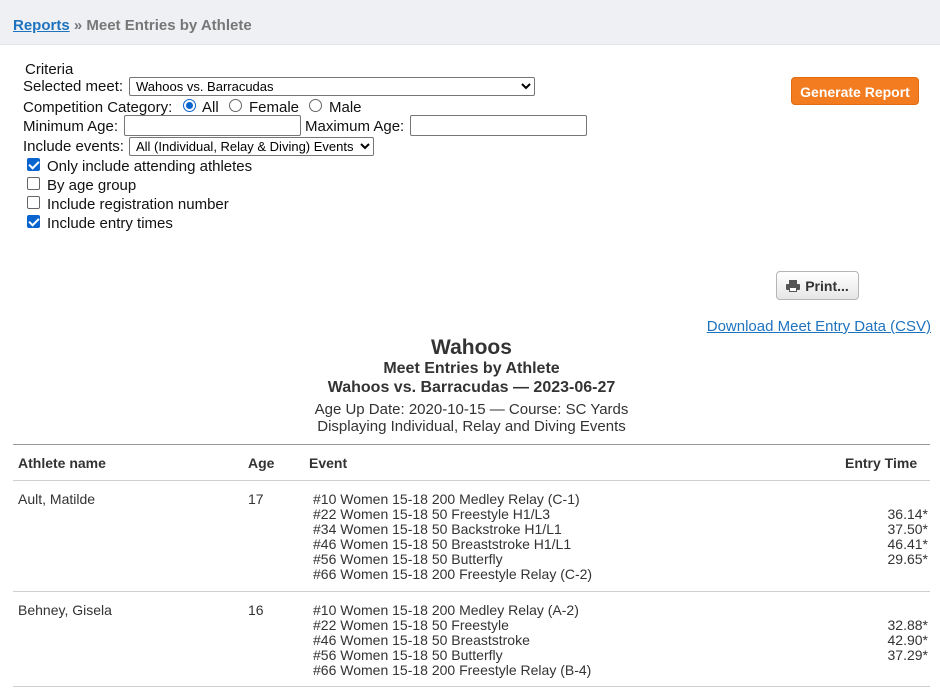 The height and width of the screenshot is (689, 940). What do you see at coordinates (71, 126) in the screenshot?
I see `min-age-label: Minimum Age:` at bounding box center [71, 126].